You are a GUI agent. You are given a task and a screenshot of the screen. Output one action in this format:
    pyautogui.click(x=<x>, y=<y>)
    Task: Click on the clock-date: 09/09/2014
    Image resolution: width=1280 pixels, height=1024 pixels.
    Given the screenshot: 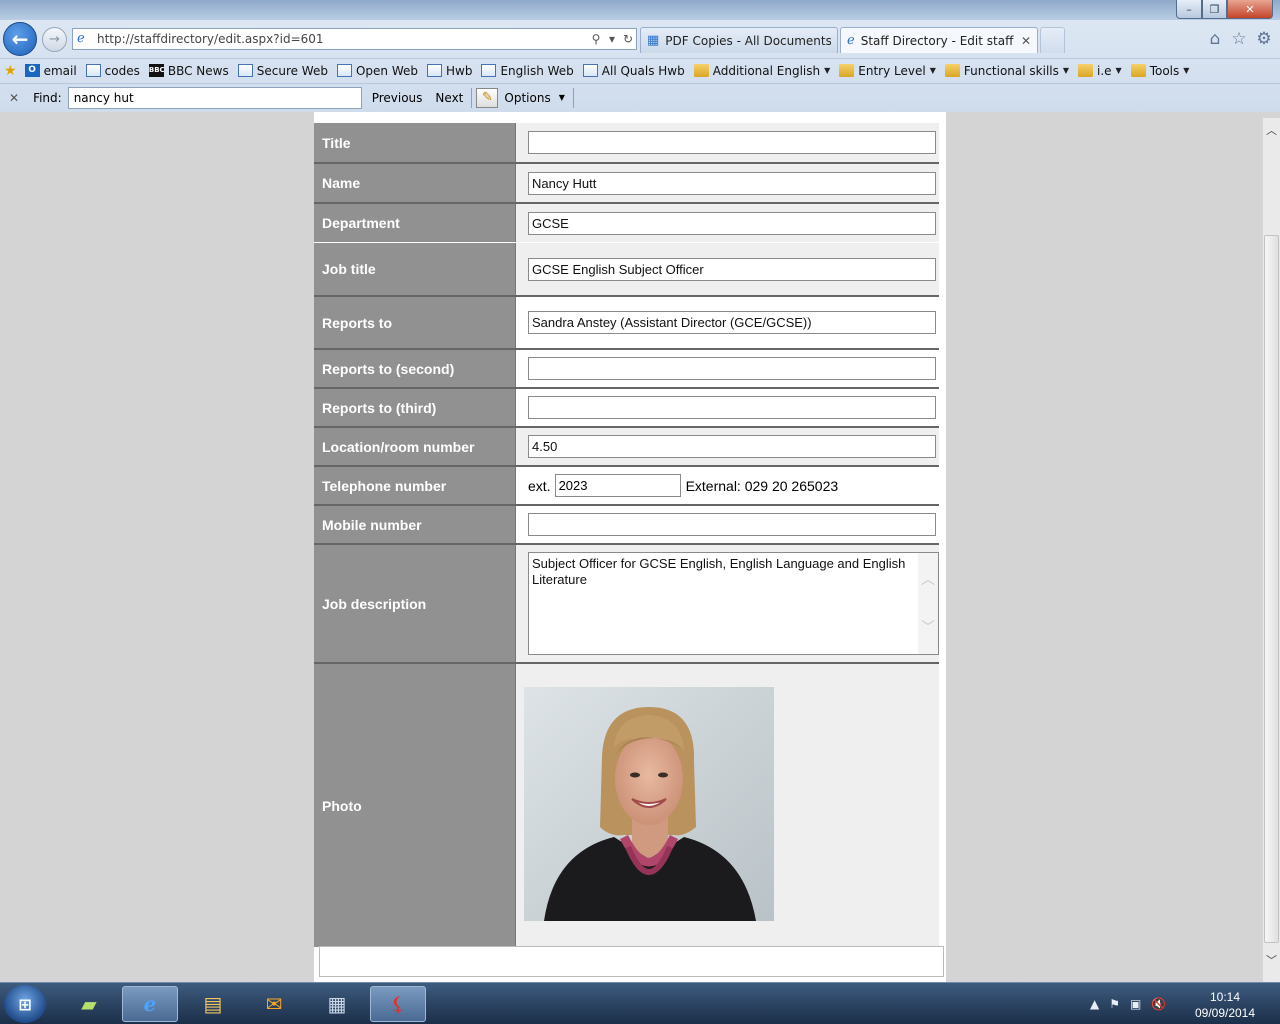 What is the action you would take?
    pyautogui.click(x=1225, y=1013)
    